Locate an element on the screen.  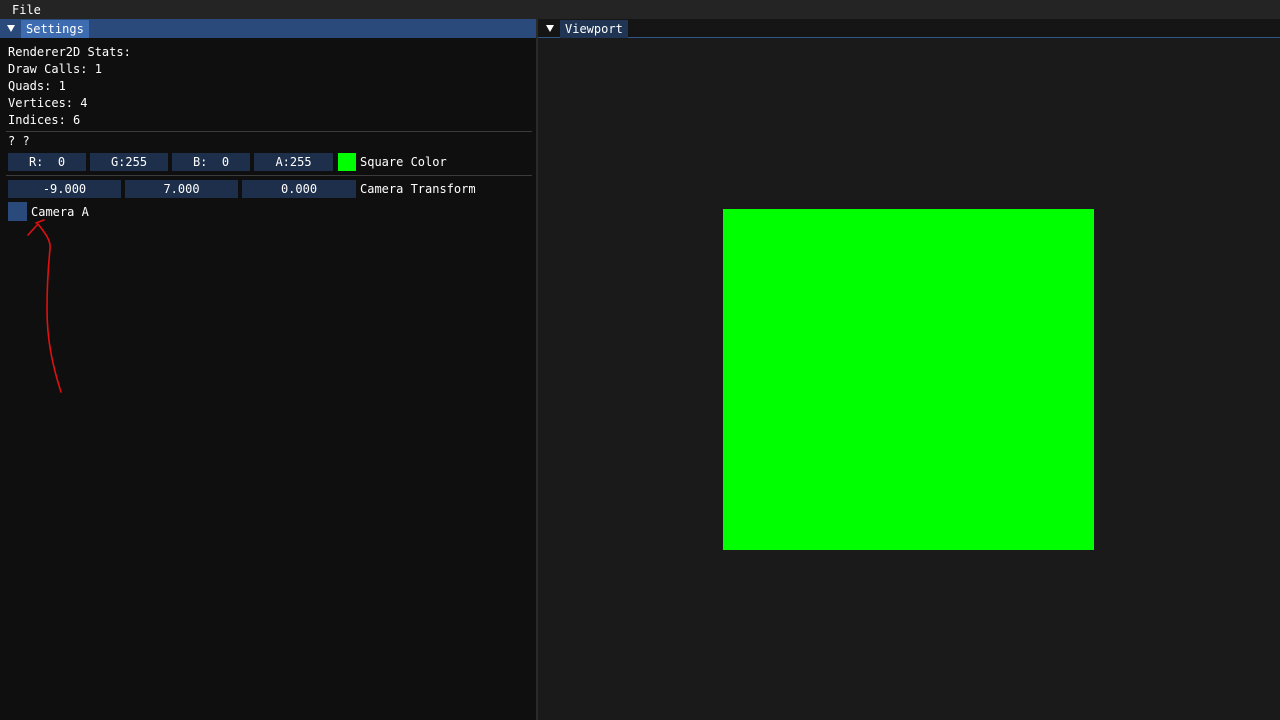
camera-a-label: Camera A is located at coordinates (60, 212).